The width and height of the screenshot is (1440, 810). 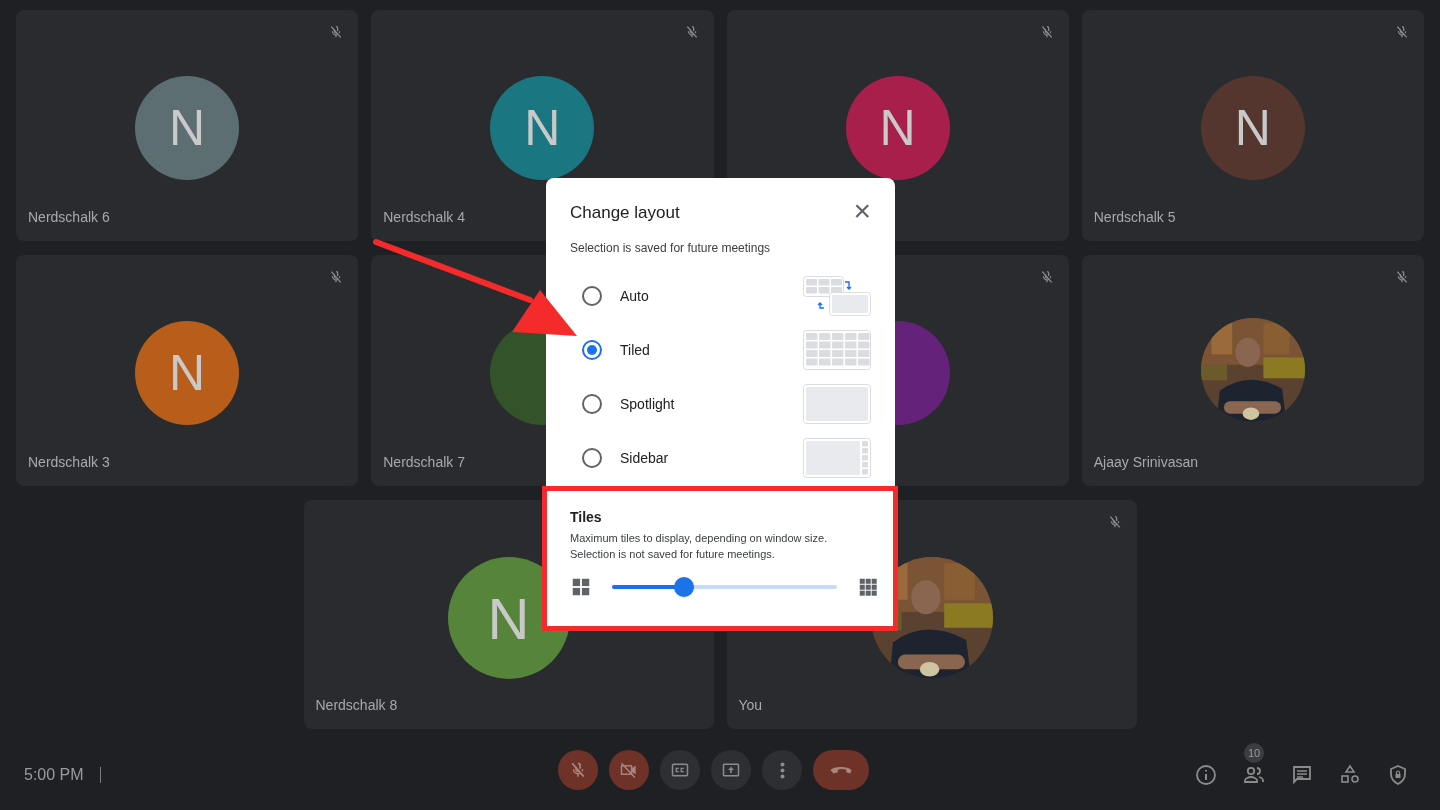 I want to click on more-icon, so click(x=782, y=770).